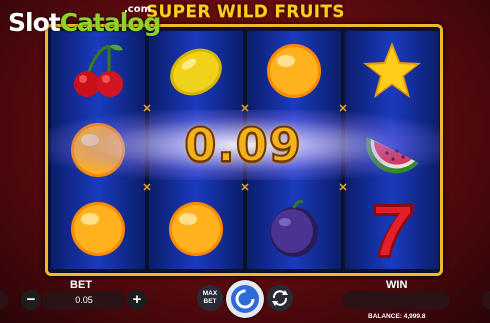 The image size is (490, 323). I want to click on spin-button, so click(245, 299).